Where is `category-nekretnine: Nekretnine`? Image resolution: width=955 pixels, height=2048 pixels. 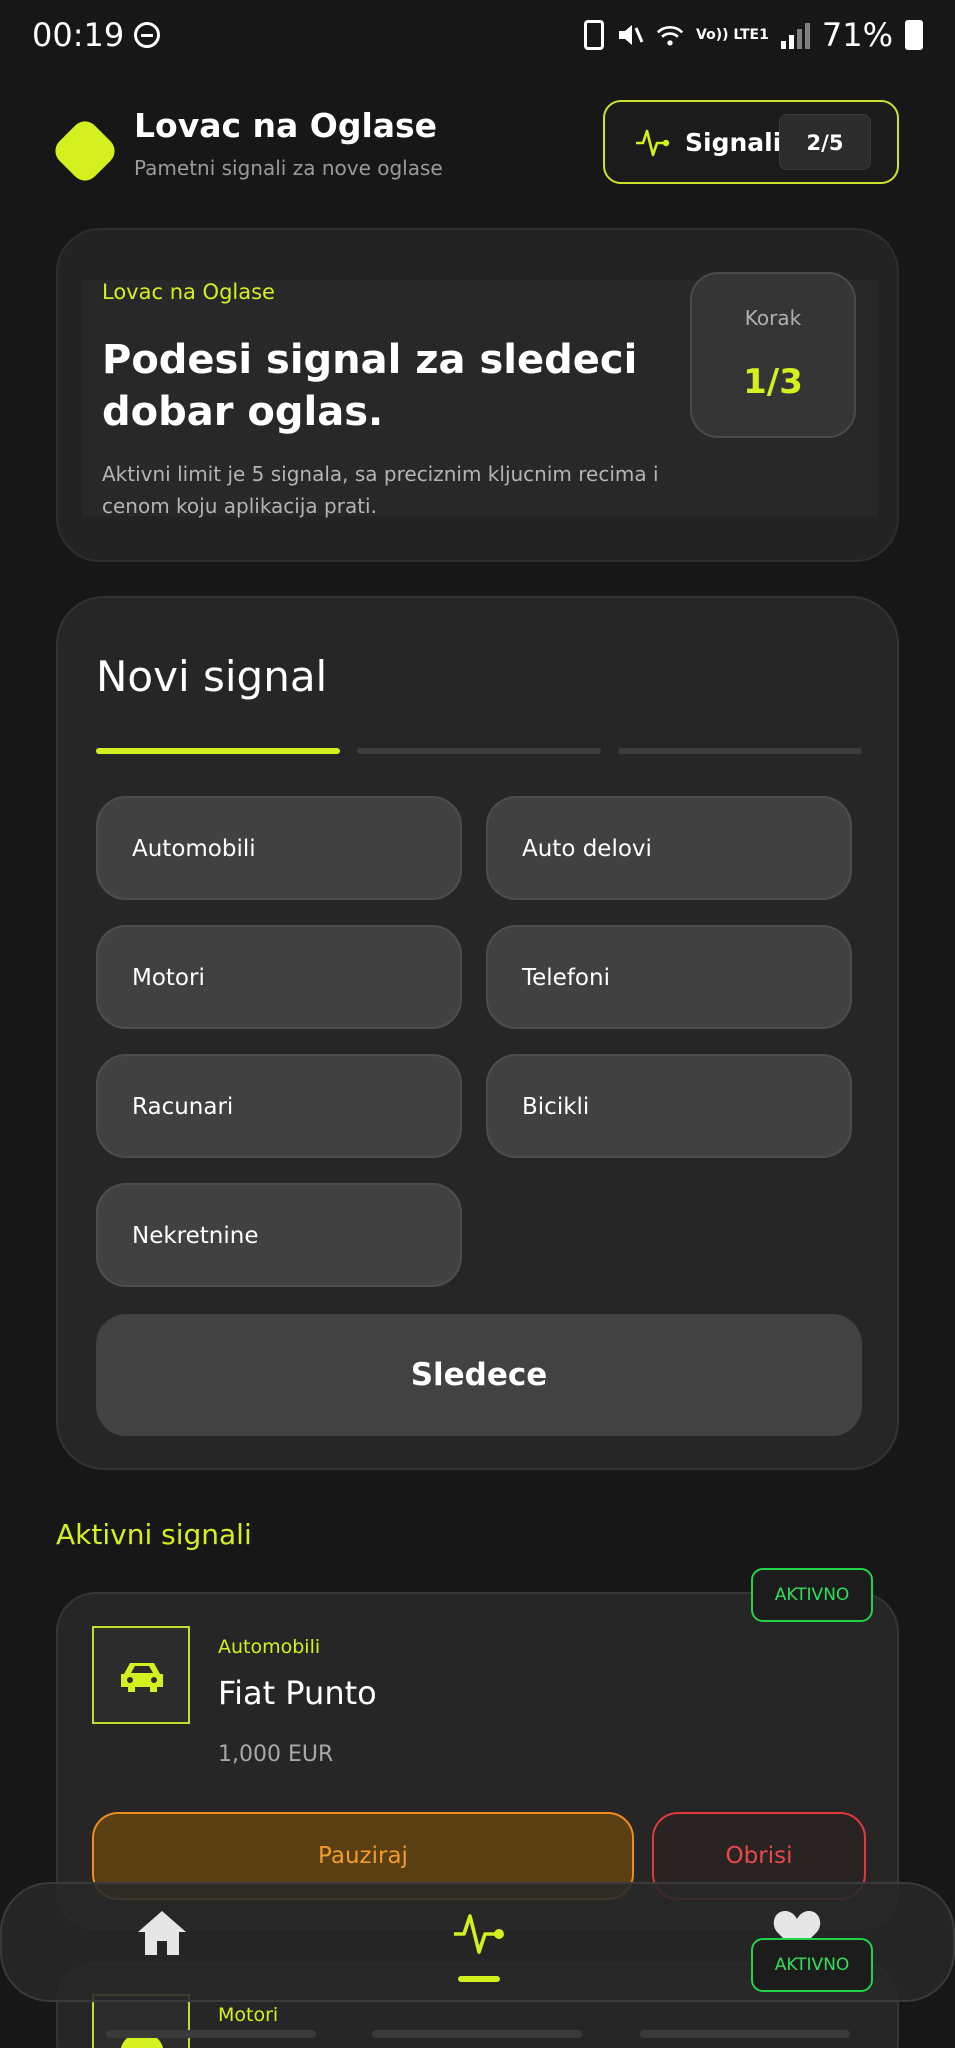 category-nekretnine: Nekretnine is located at coordinates (279, 1235).